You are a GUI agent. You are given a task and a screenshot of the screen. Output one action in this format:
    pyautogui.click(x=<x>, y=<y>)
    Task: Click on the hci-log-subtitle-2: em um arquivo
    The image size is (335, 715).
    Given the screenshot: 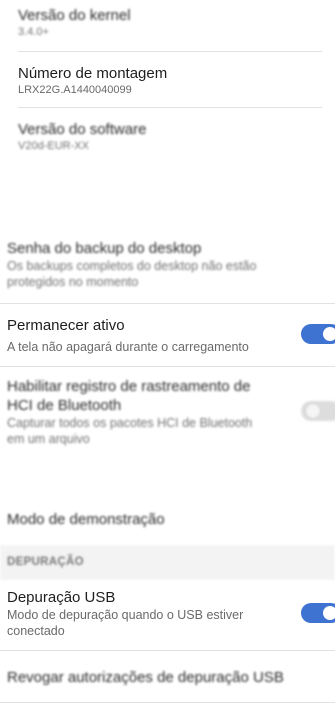 What is the action you would take?
    pyautogui.click(x=48, y=439)
    